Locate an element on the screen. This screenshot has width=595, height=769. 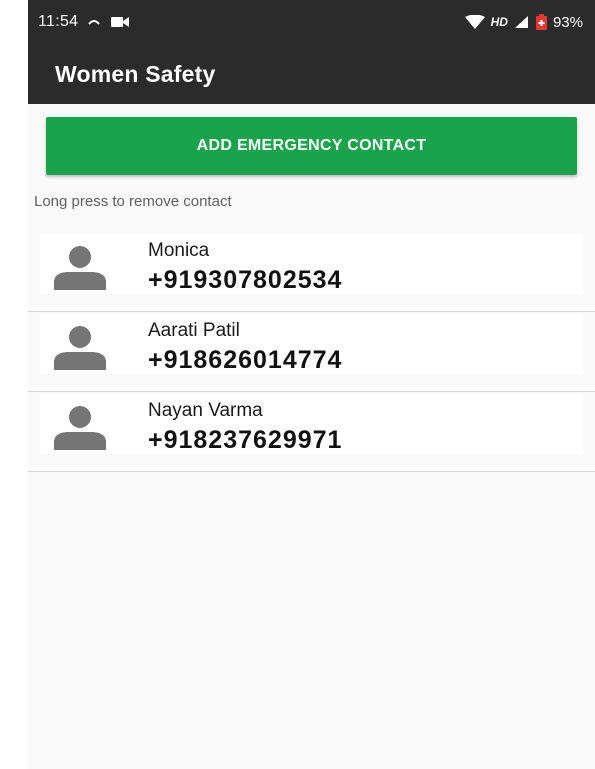
remove-contact-hint: Long press to remove contact is located at coordinates (133, 201).